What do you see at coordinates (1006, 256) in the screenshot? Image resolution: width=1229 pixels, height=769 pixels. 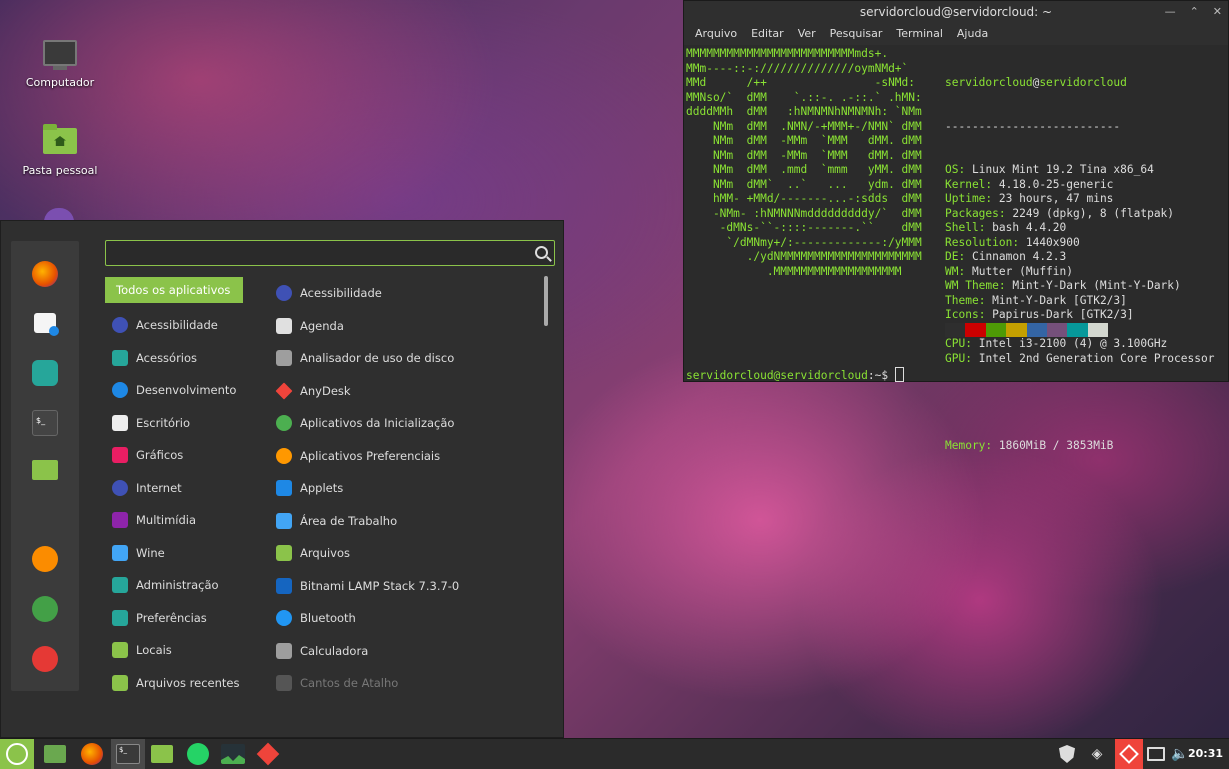 I see `info-line: DE: Cinnamon 4.2.3` at bounding box center [1006, 256].